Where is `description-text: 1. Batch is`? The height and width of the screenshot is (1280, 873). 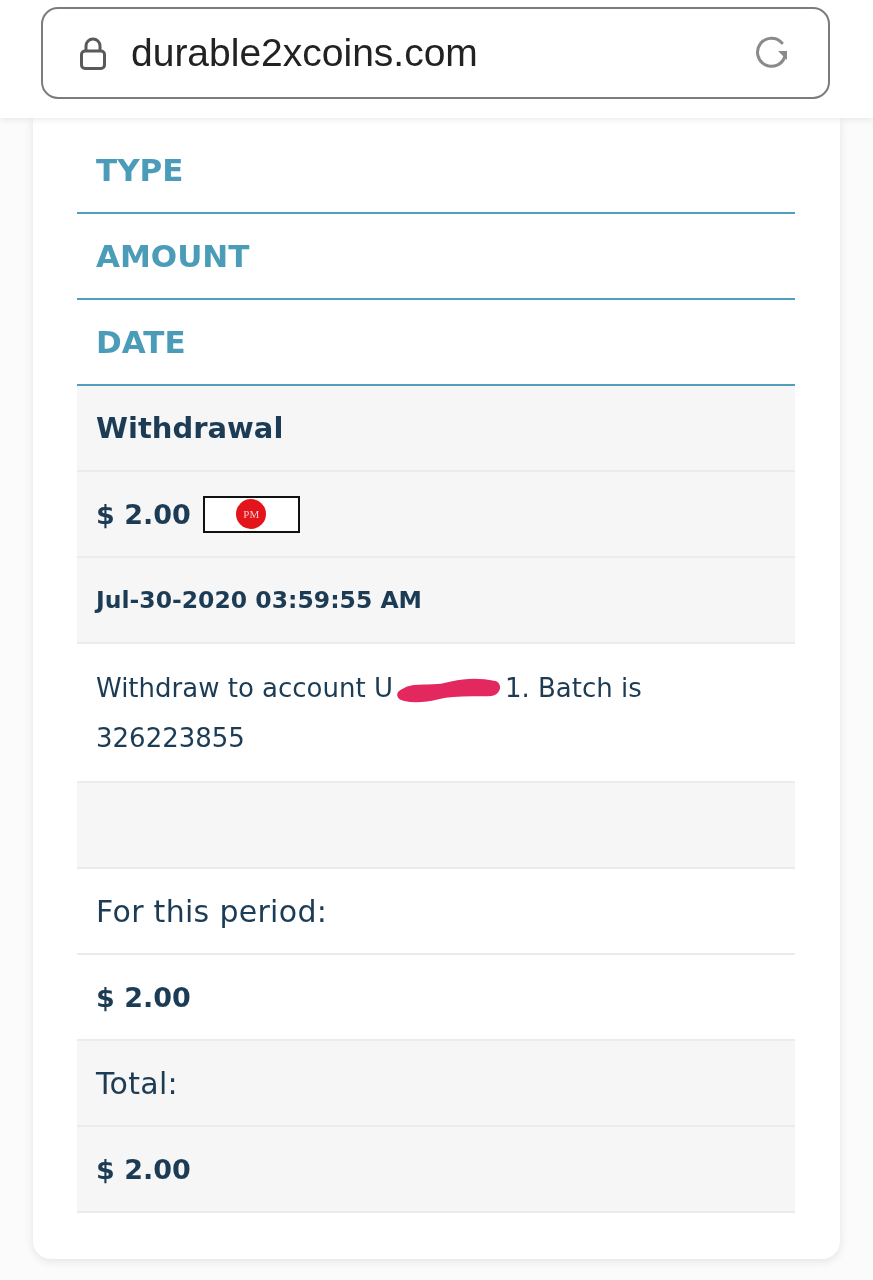 description-text: 1. Batch is is located at coordinates (573, 688).